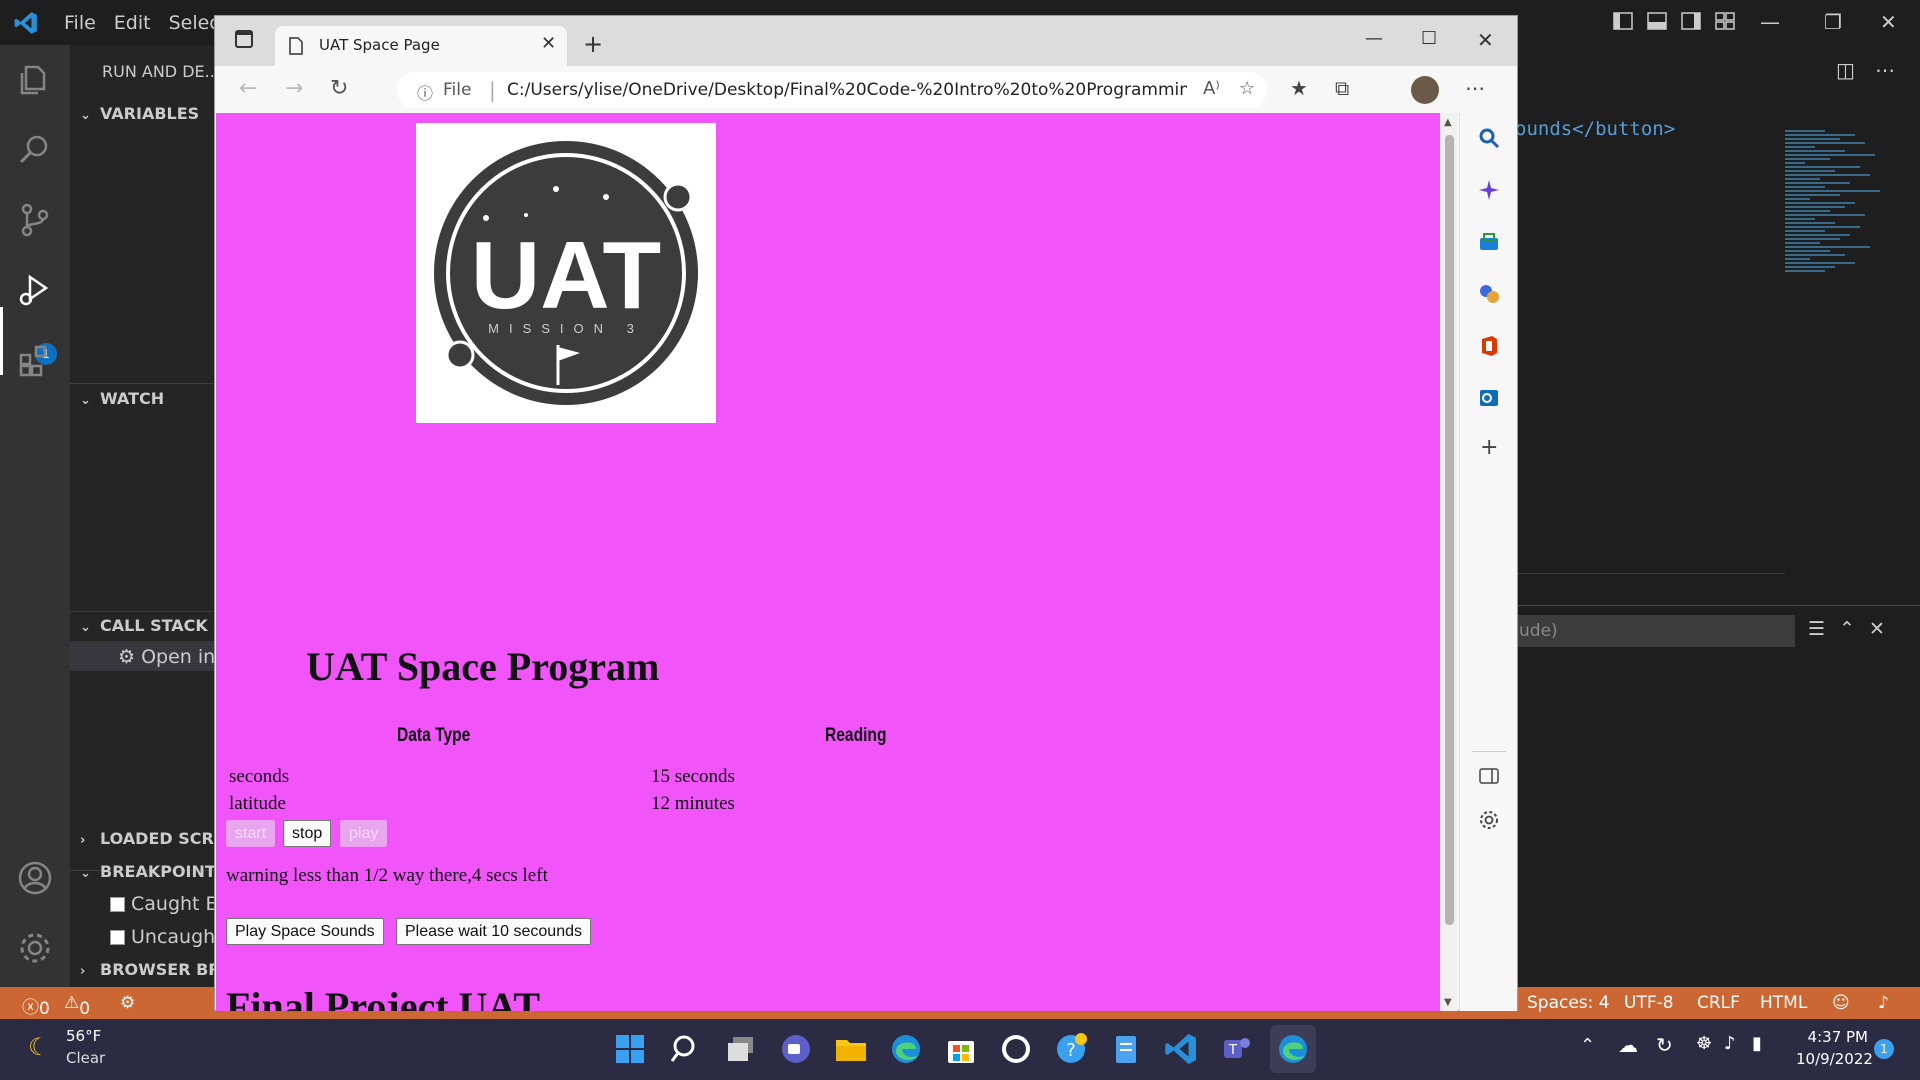 This screenshot has height=1080, width=1920. Describe the element at coordinates (851, 1049) in the screenshot. I see `file-explorer-icon` at that location.